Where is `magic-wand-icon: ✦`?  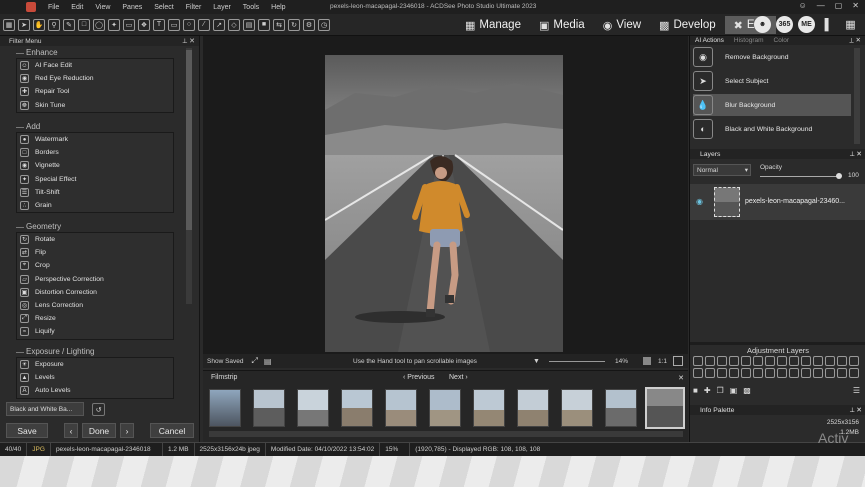
magic-wand-icon: ✦ is located at coordinates (114, 24).